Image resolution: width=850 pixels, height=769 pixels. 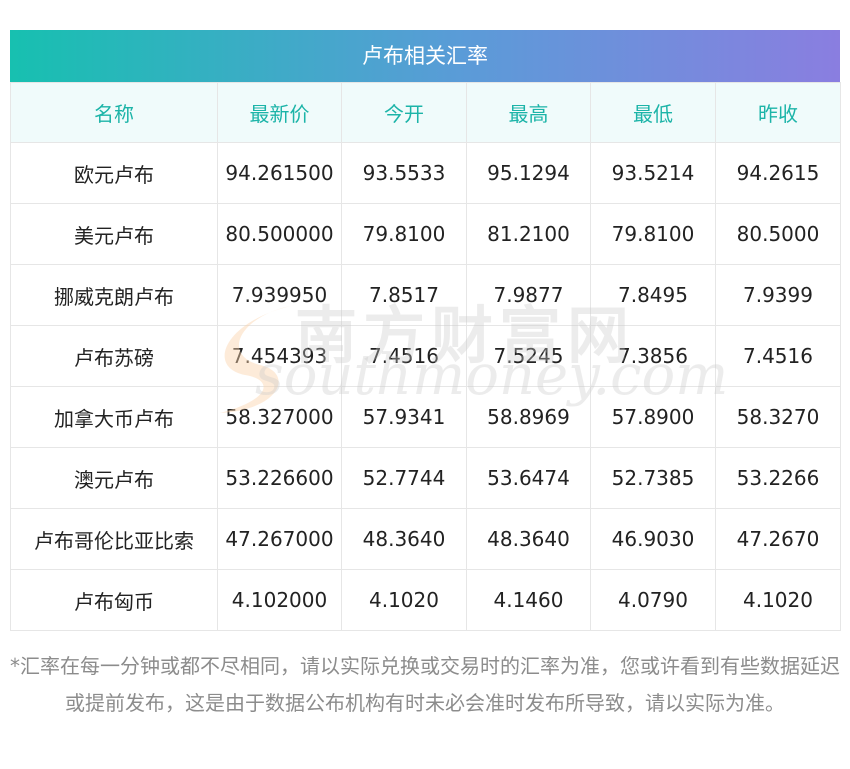 What do you see at coordinates (528, 173) in the screenshot?
I see `cell-high: 95.1294` at bounding box center [528, 173].